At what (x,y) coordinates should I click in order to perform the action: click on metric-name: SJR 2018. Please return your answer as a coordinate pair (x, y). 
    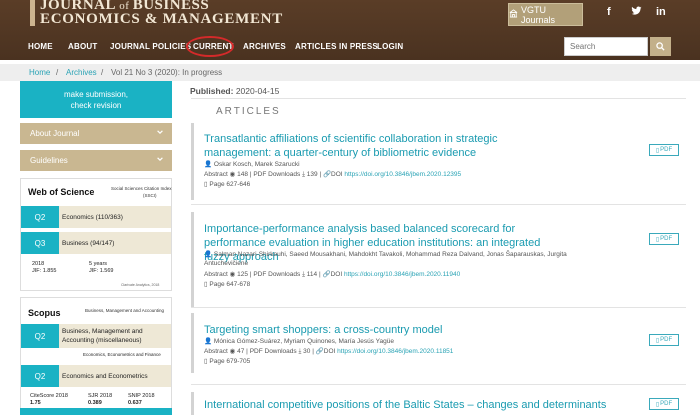
    Looking at the image, I should click on (100, 396).